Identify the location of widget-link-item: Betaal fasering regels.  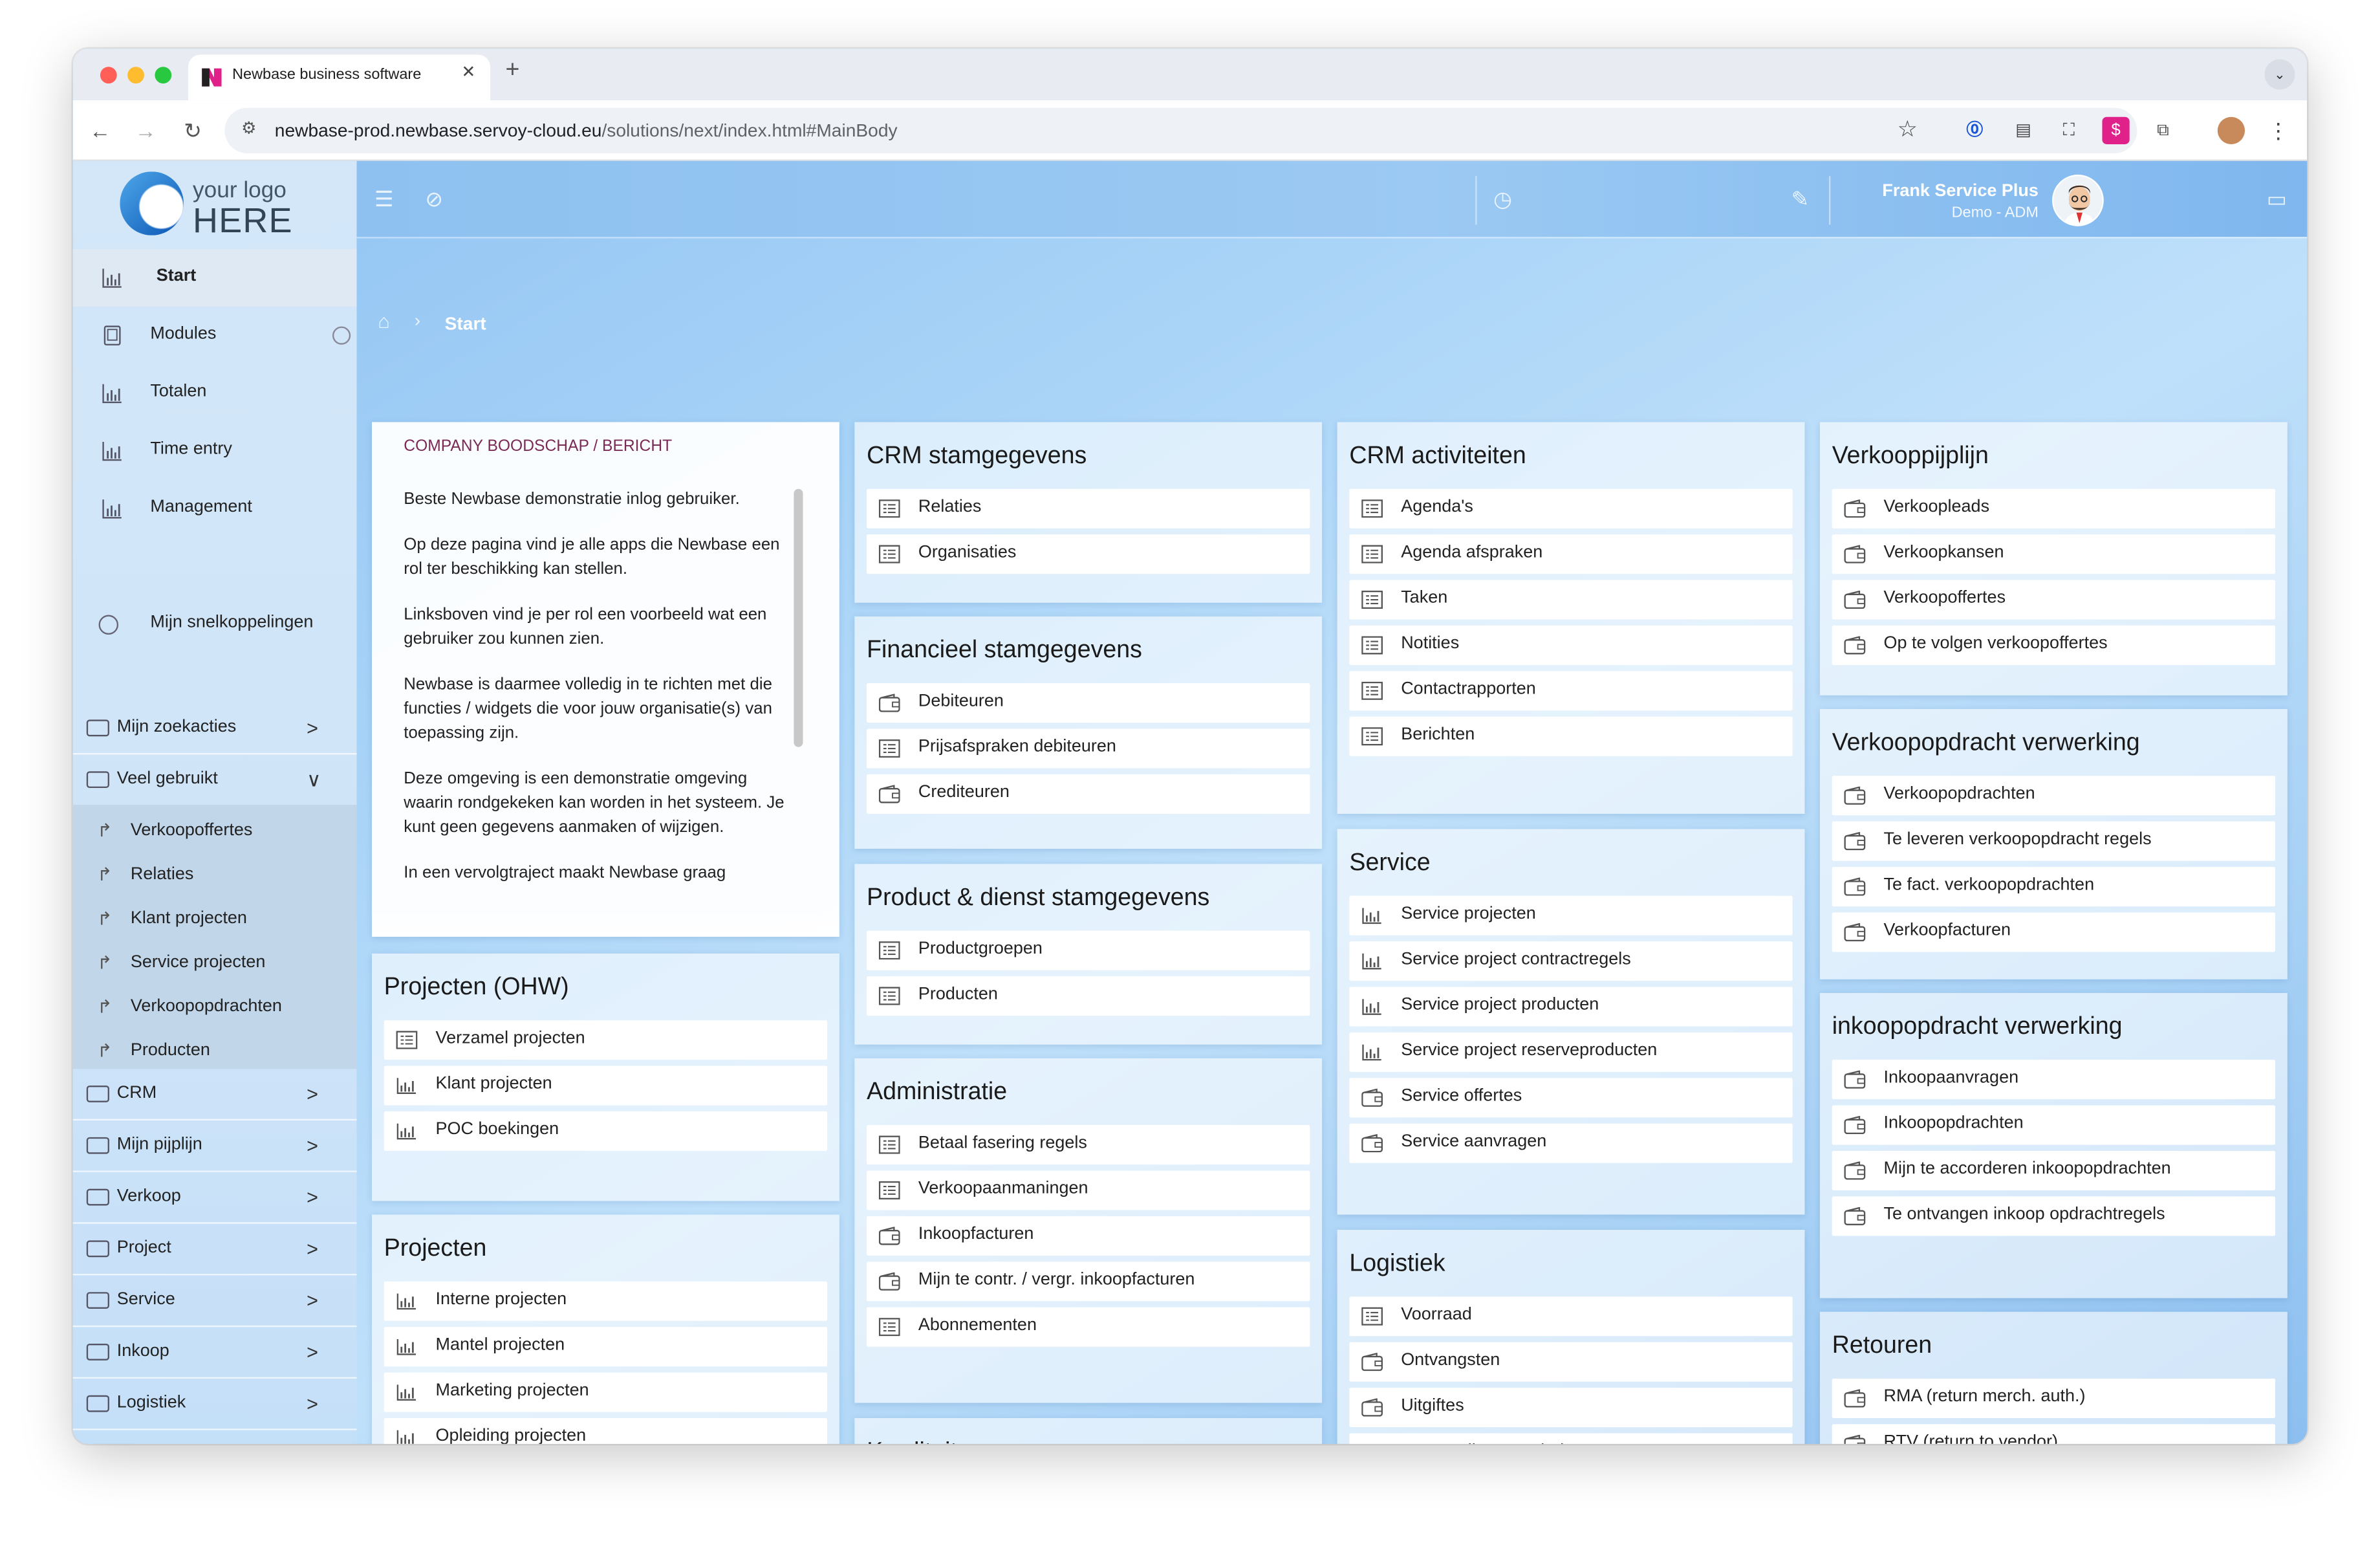
(1088, 1145).